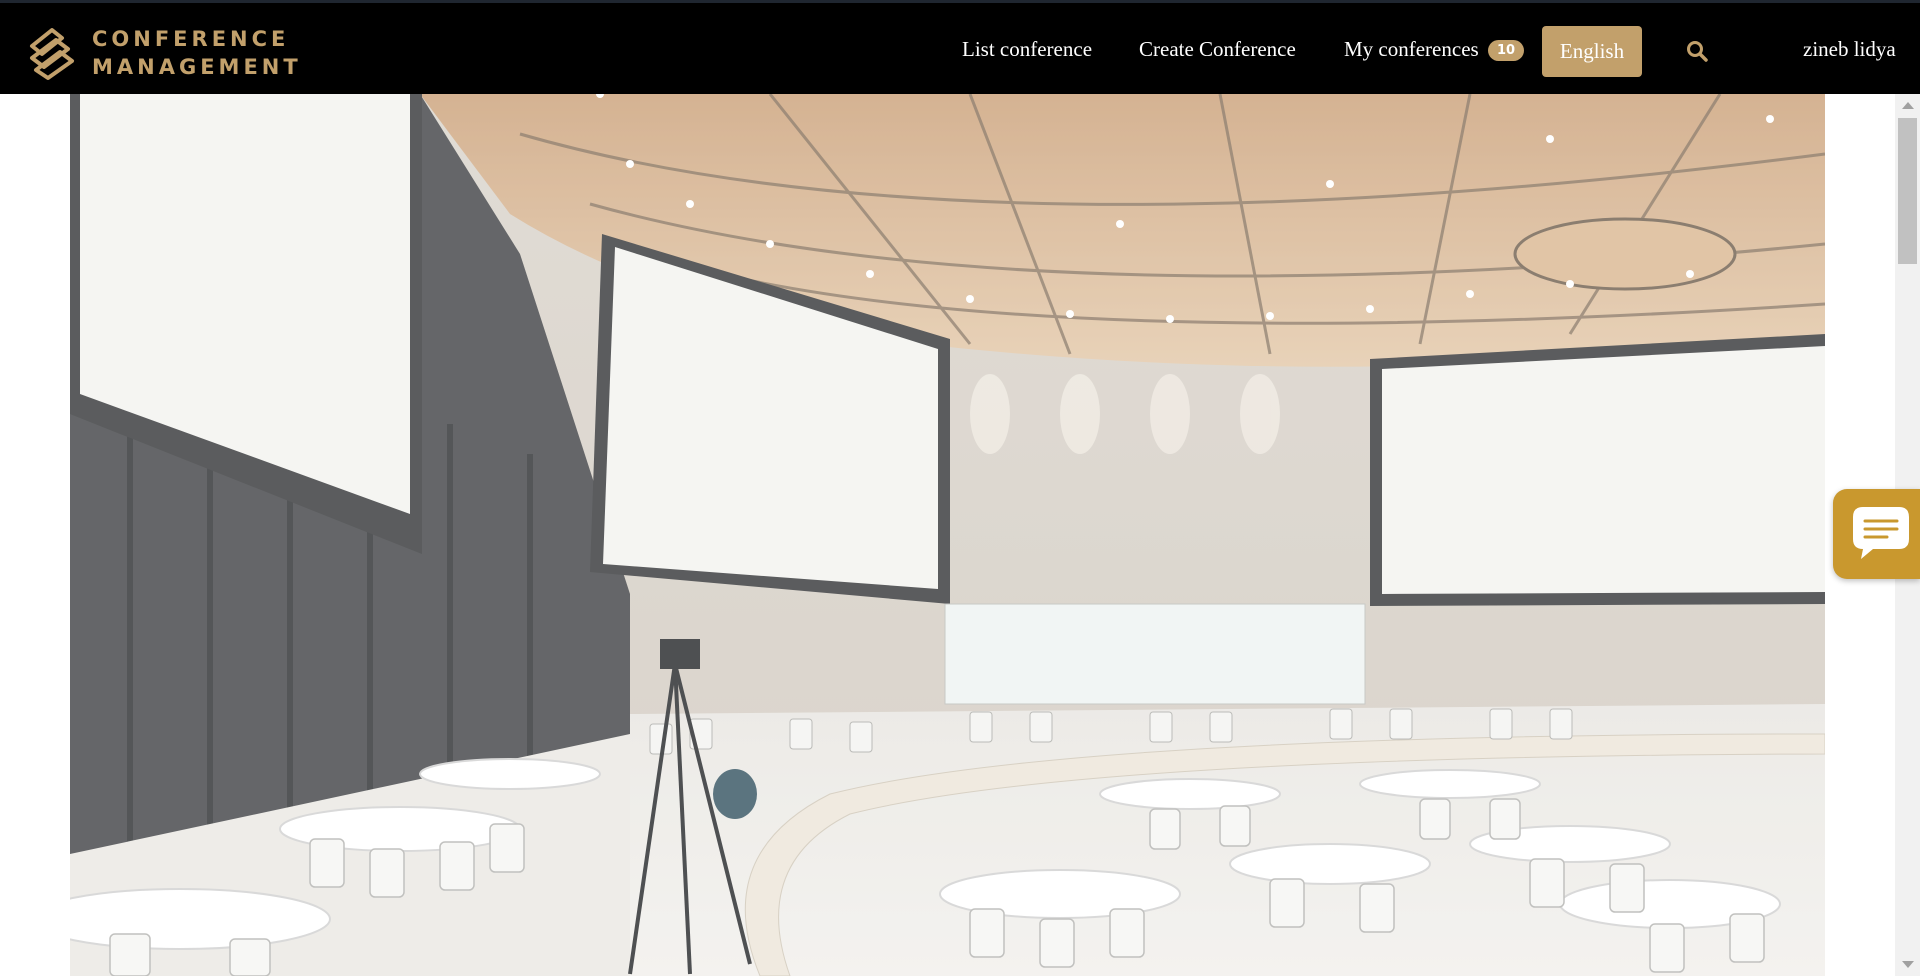 The width and height of the screenshot is (1920, 976). What do you see at coordinates (1506, 50) in the screenshot?
I see `my-conferences-count-badge: 10` at bounding box center [1506, 50].